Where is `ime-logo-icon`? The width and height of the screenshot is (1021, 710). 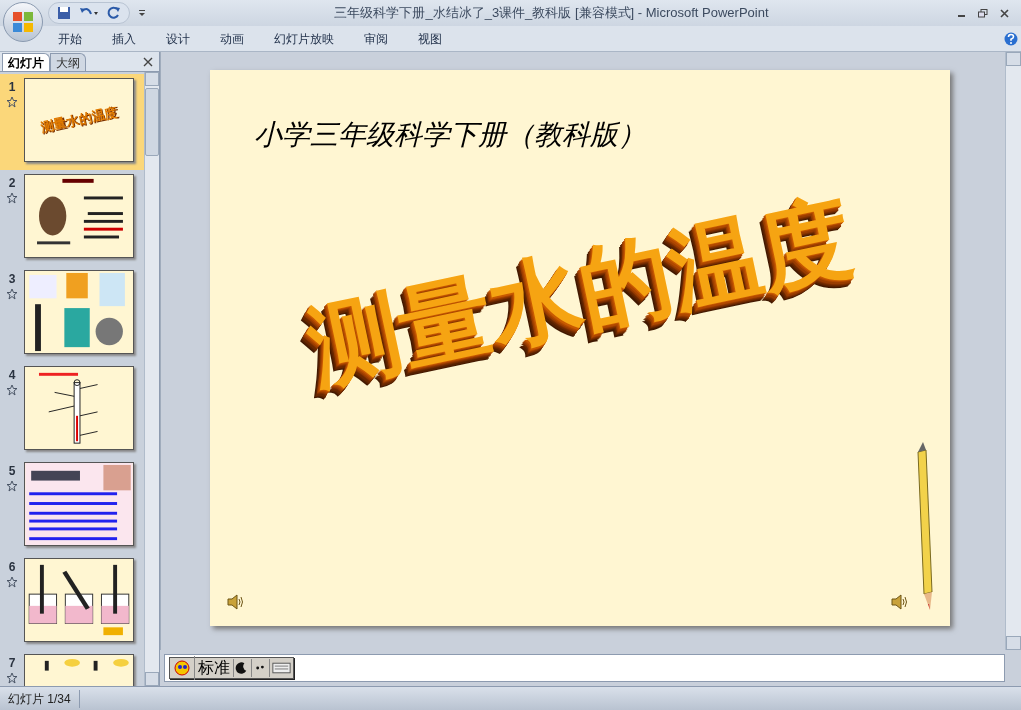 ime-logo-icon is located at coordinates (182, 668).